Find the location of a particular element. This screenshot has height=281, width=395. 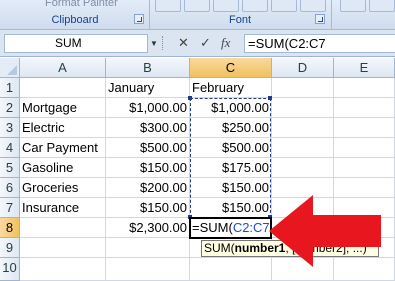

cell-a6: Groceries is located at coordinates (63, 188).